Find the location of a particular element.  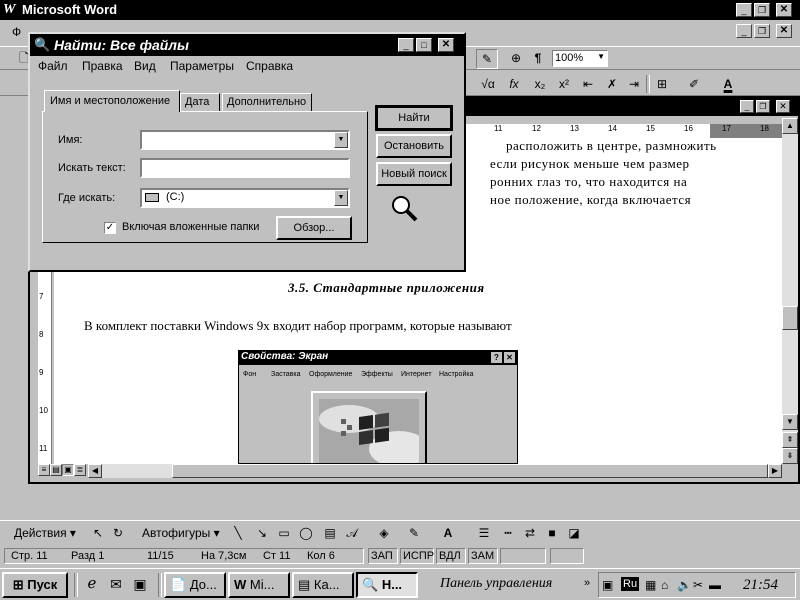

name-combobox: ▼ is located at coordinates (245, 140).